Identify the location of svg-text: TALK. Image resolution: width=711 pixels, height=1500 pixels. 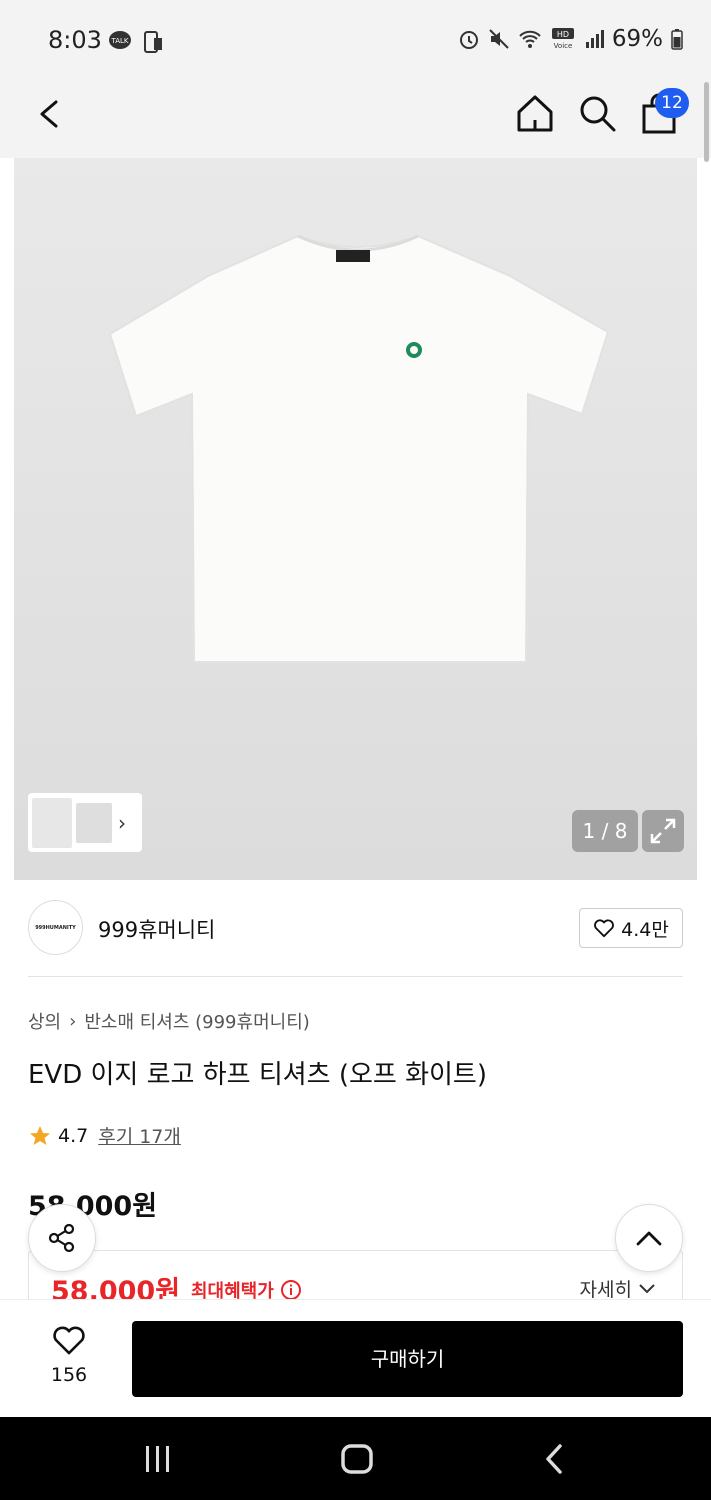
(119, 41).